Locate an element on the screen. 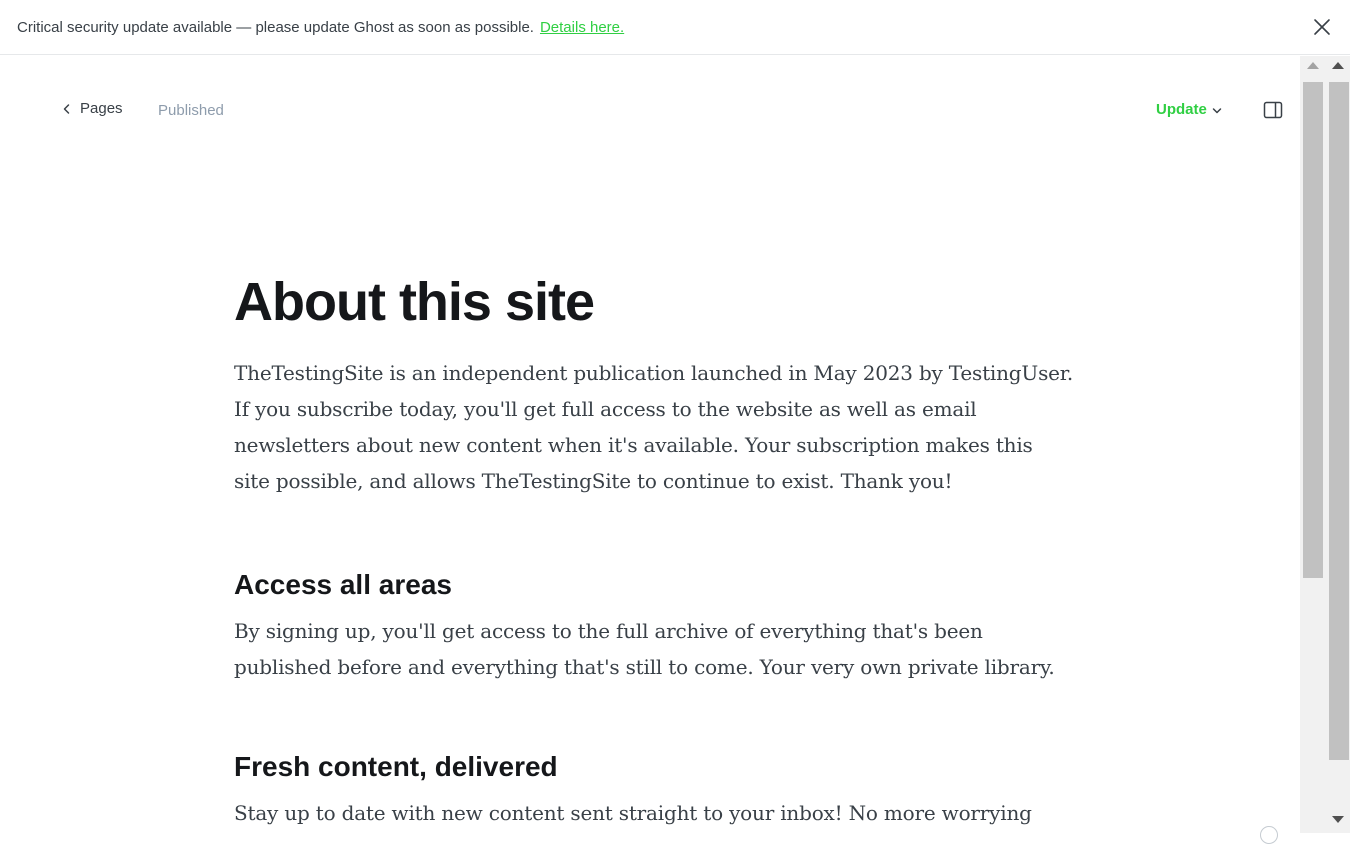  help-icon is located at coordinates (1269, 835).